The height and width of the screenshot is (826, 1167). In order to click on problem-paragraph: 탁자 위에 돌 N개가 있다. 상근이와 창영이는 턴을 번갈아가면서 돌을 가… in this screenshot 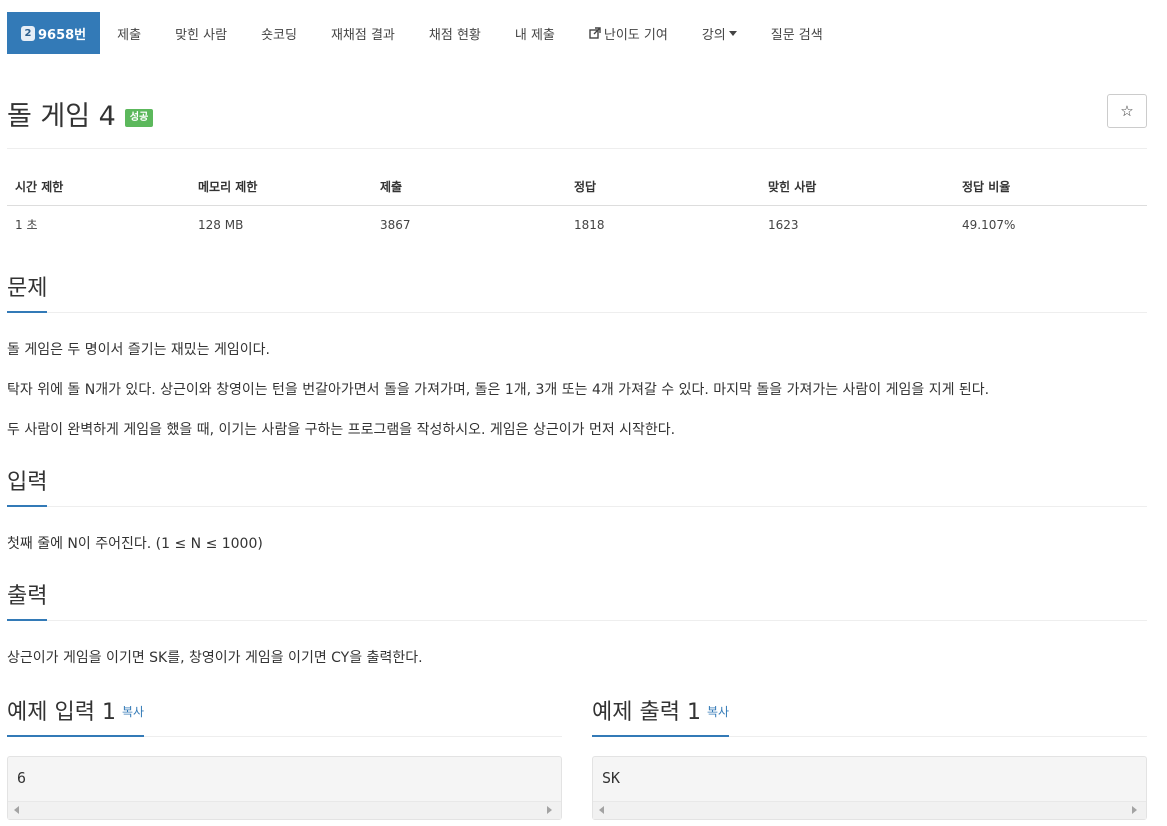, I will do `click(498, 390)`.